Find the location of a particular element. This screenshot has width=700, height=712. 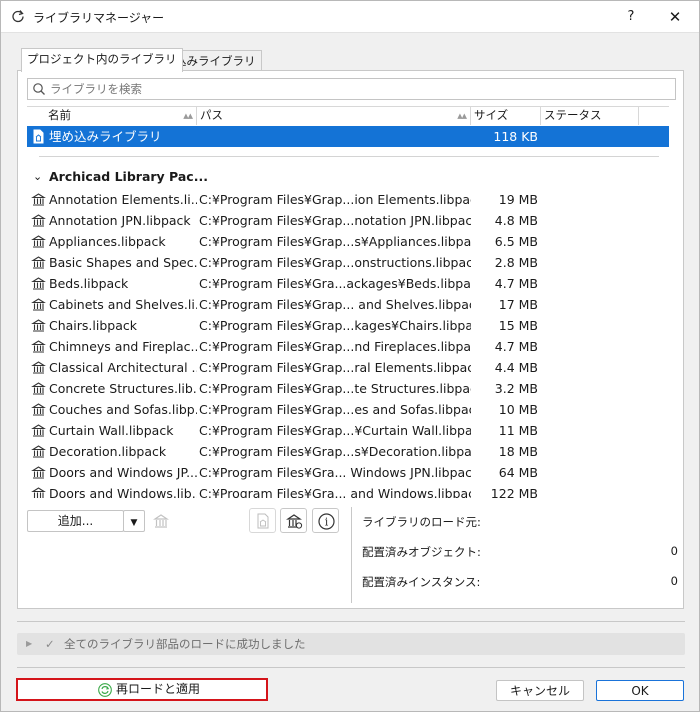

library-gear-icon is located at coordinates (294, 521).